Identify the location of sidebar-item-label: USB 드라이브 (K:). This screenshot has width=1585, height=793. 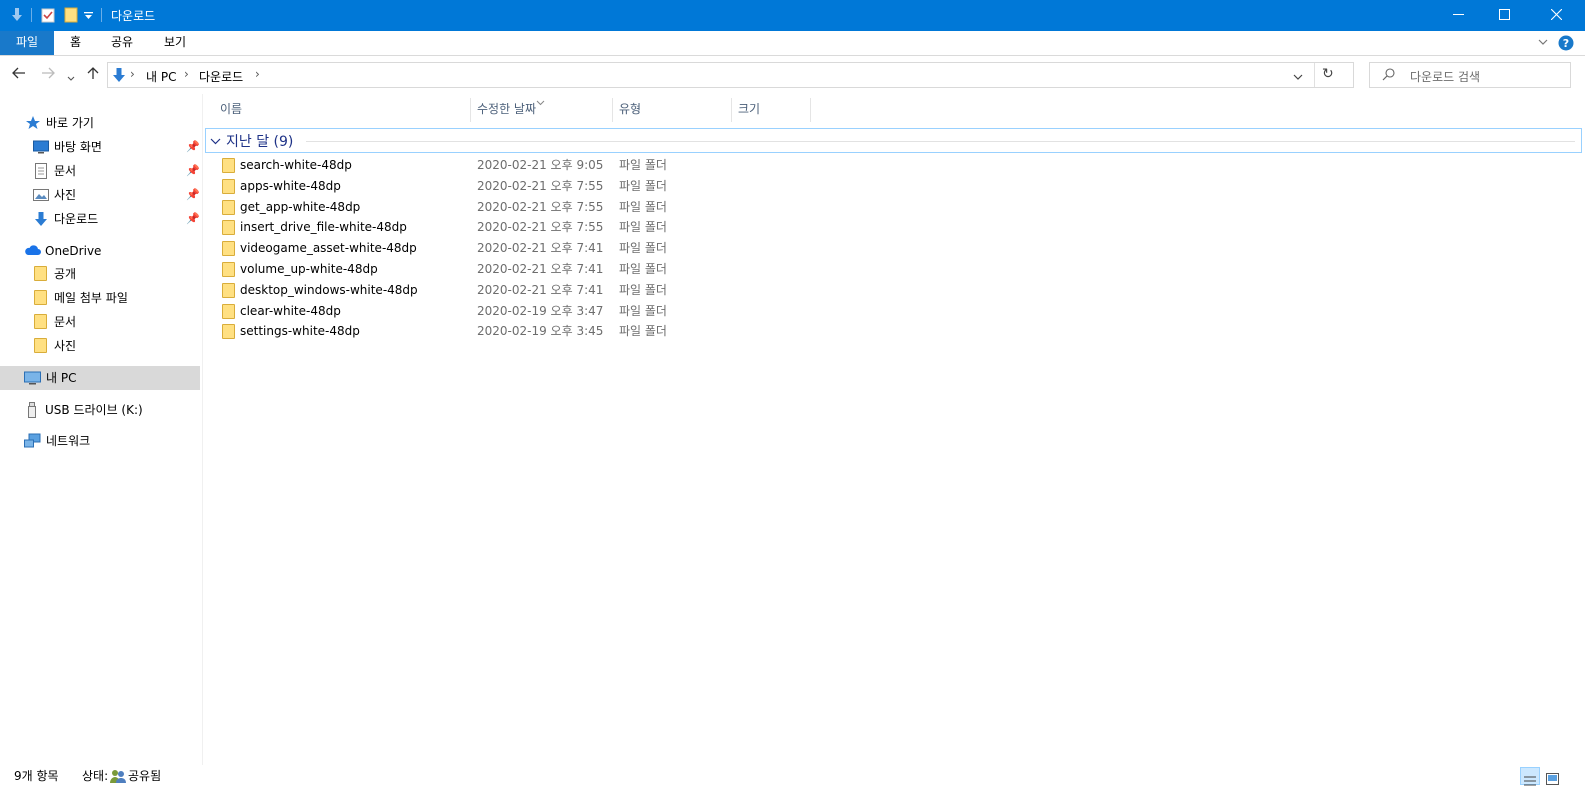
(94, 410).